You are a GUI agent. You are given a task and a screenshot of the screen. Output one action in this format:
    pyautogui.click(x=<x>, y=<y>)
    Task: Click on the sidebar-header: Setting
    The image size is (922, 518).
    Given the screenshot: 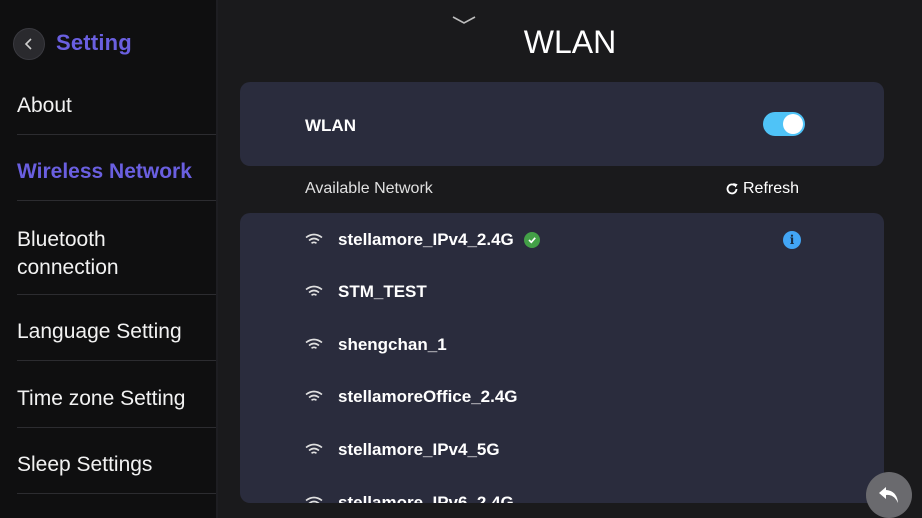 What is the action you would take?
    pyautogui.click(x=108, y=43)
    